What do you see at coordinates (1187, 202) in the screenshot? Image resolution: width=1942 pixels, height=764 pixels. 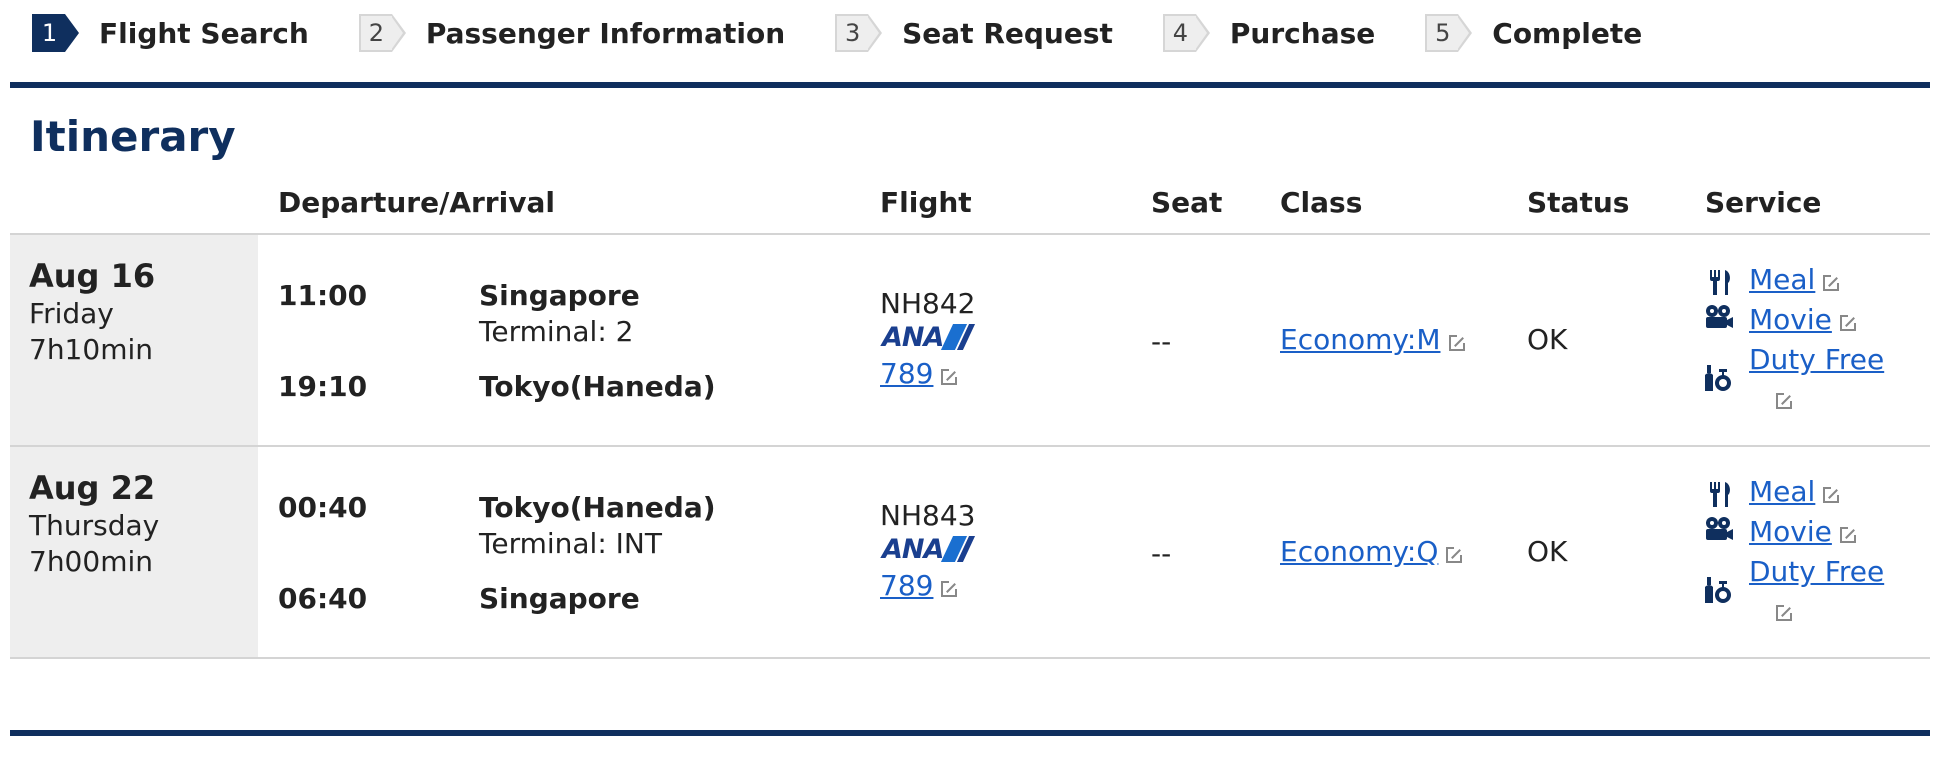 I see `header-seat: Seat` at bounding box center [1187, 202].